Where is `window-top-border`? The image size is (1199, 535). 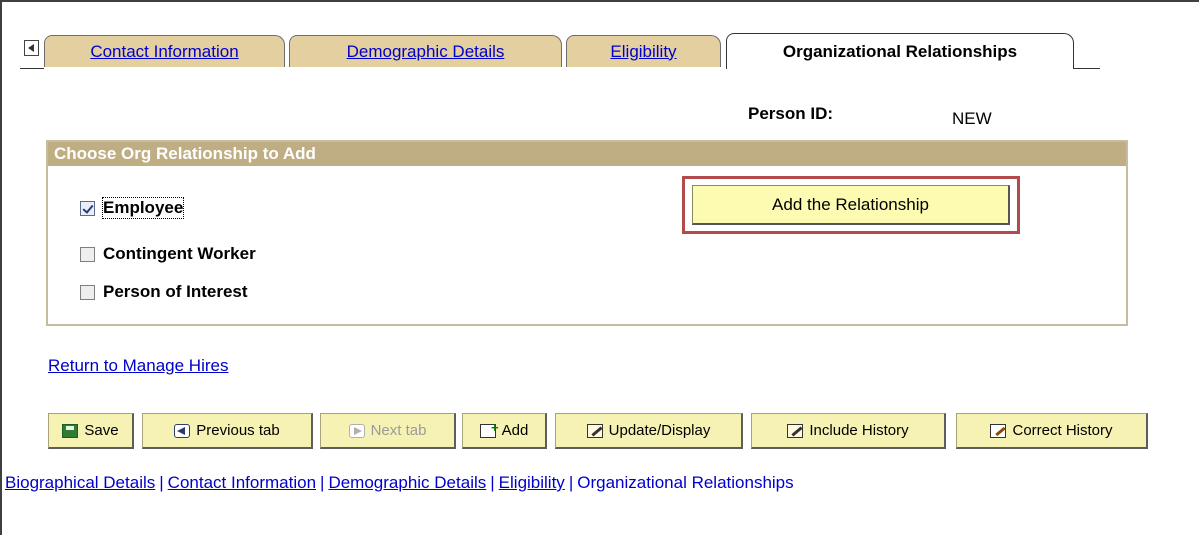 window-top-border is located at coordinates (599, 1).